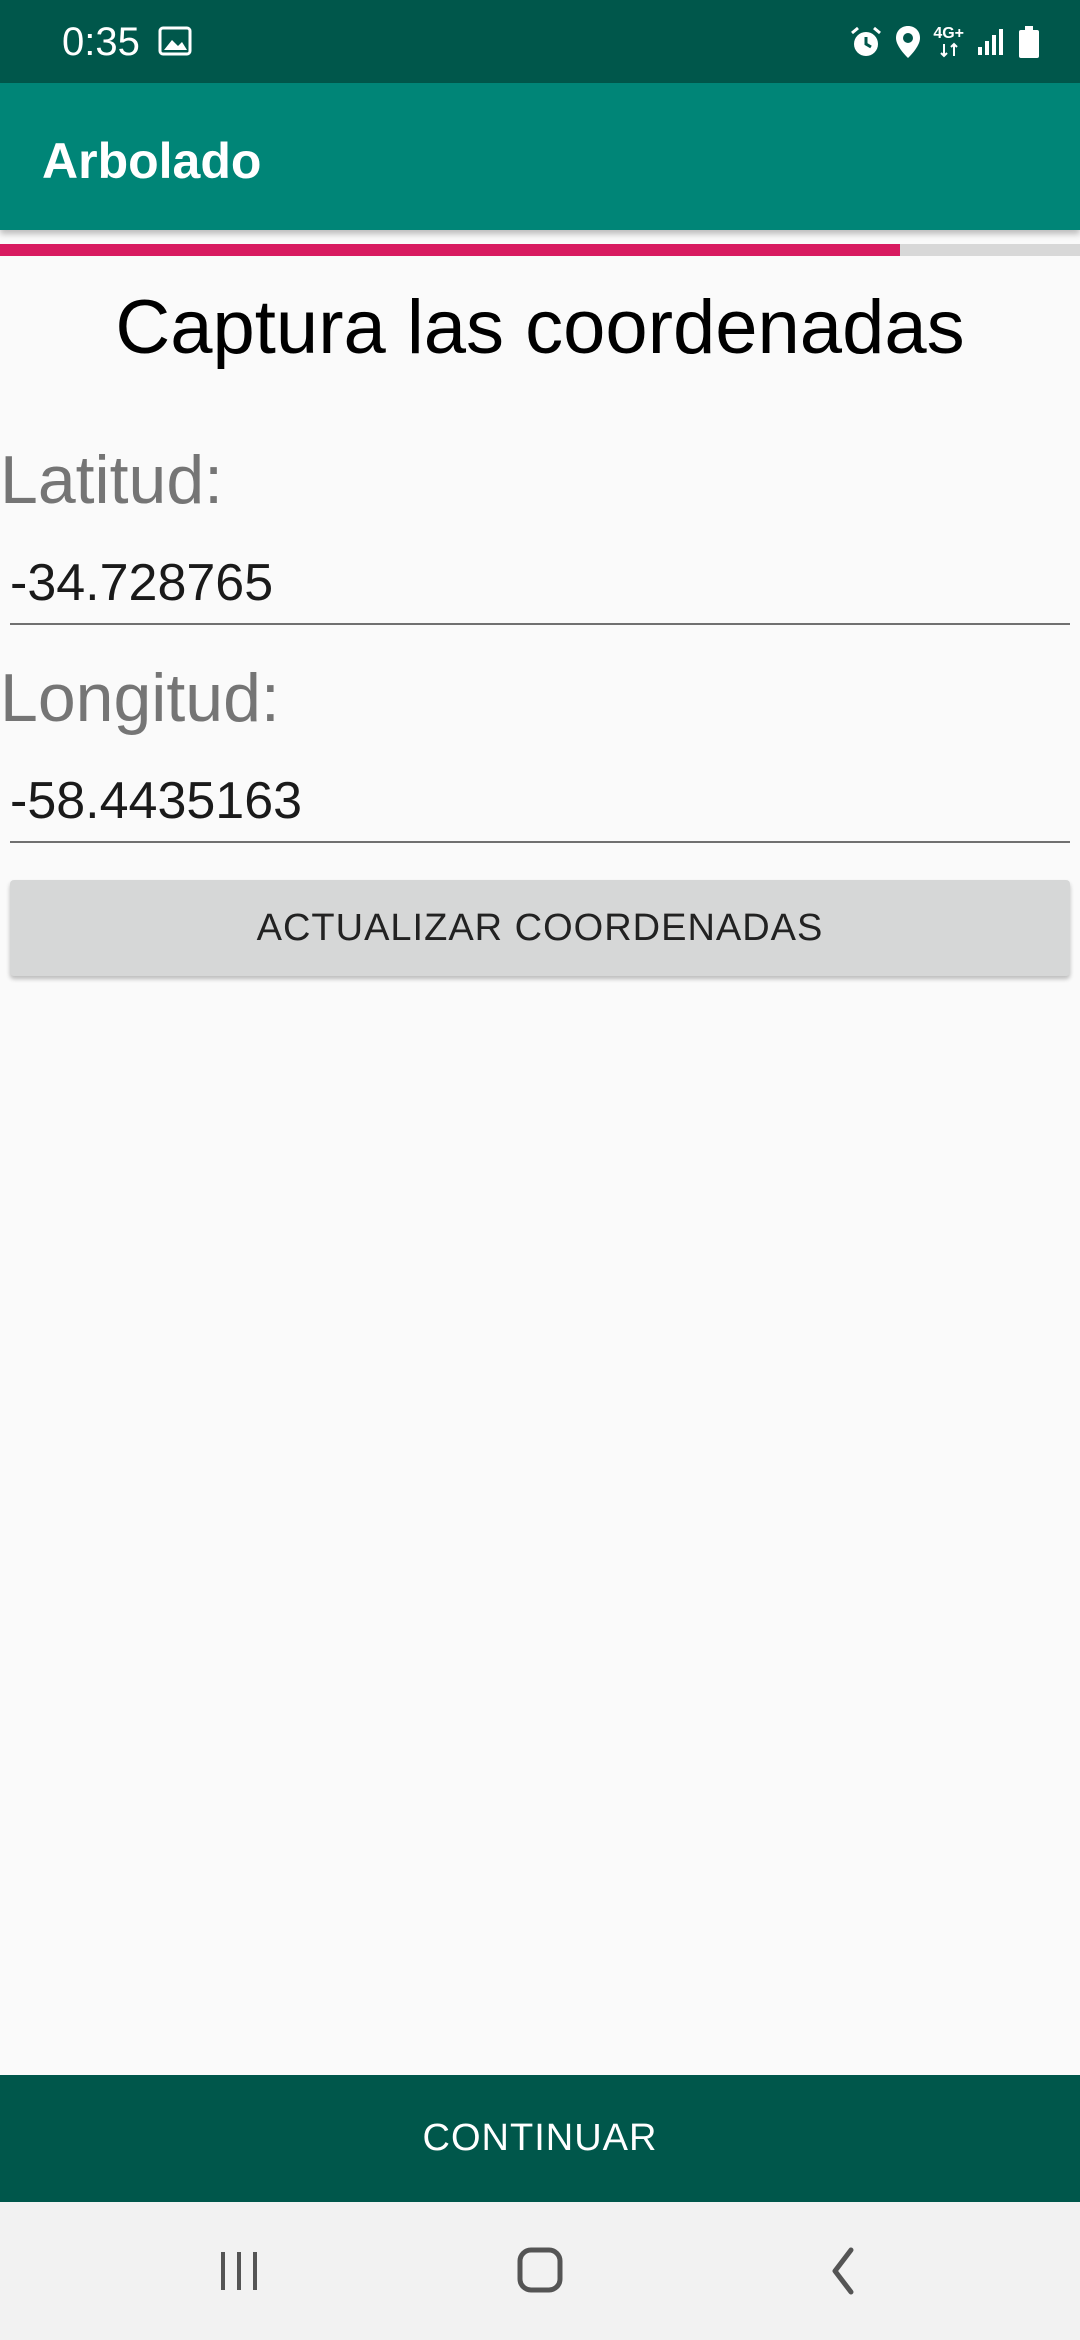 Image resolution: width=1080 pixels, height=2340 pixels. I want to click on navigation-bar, so click(540, 2271).